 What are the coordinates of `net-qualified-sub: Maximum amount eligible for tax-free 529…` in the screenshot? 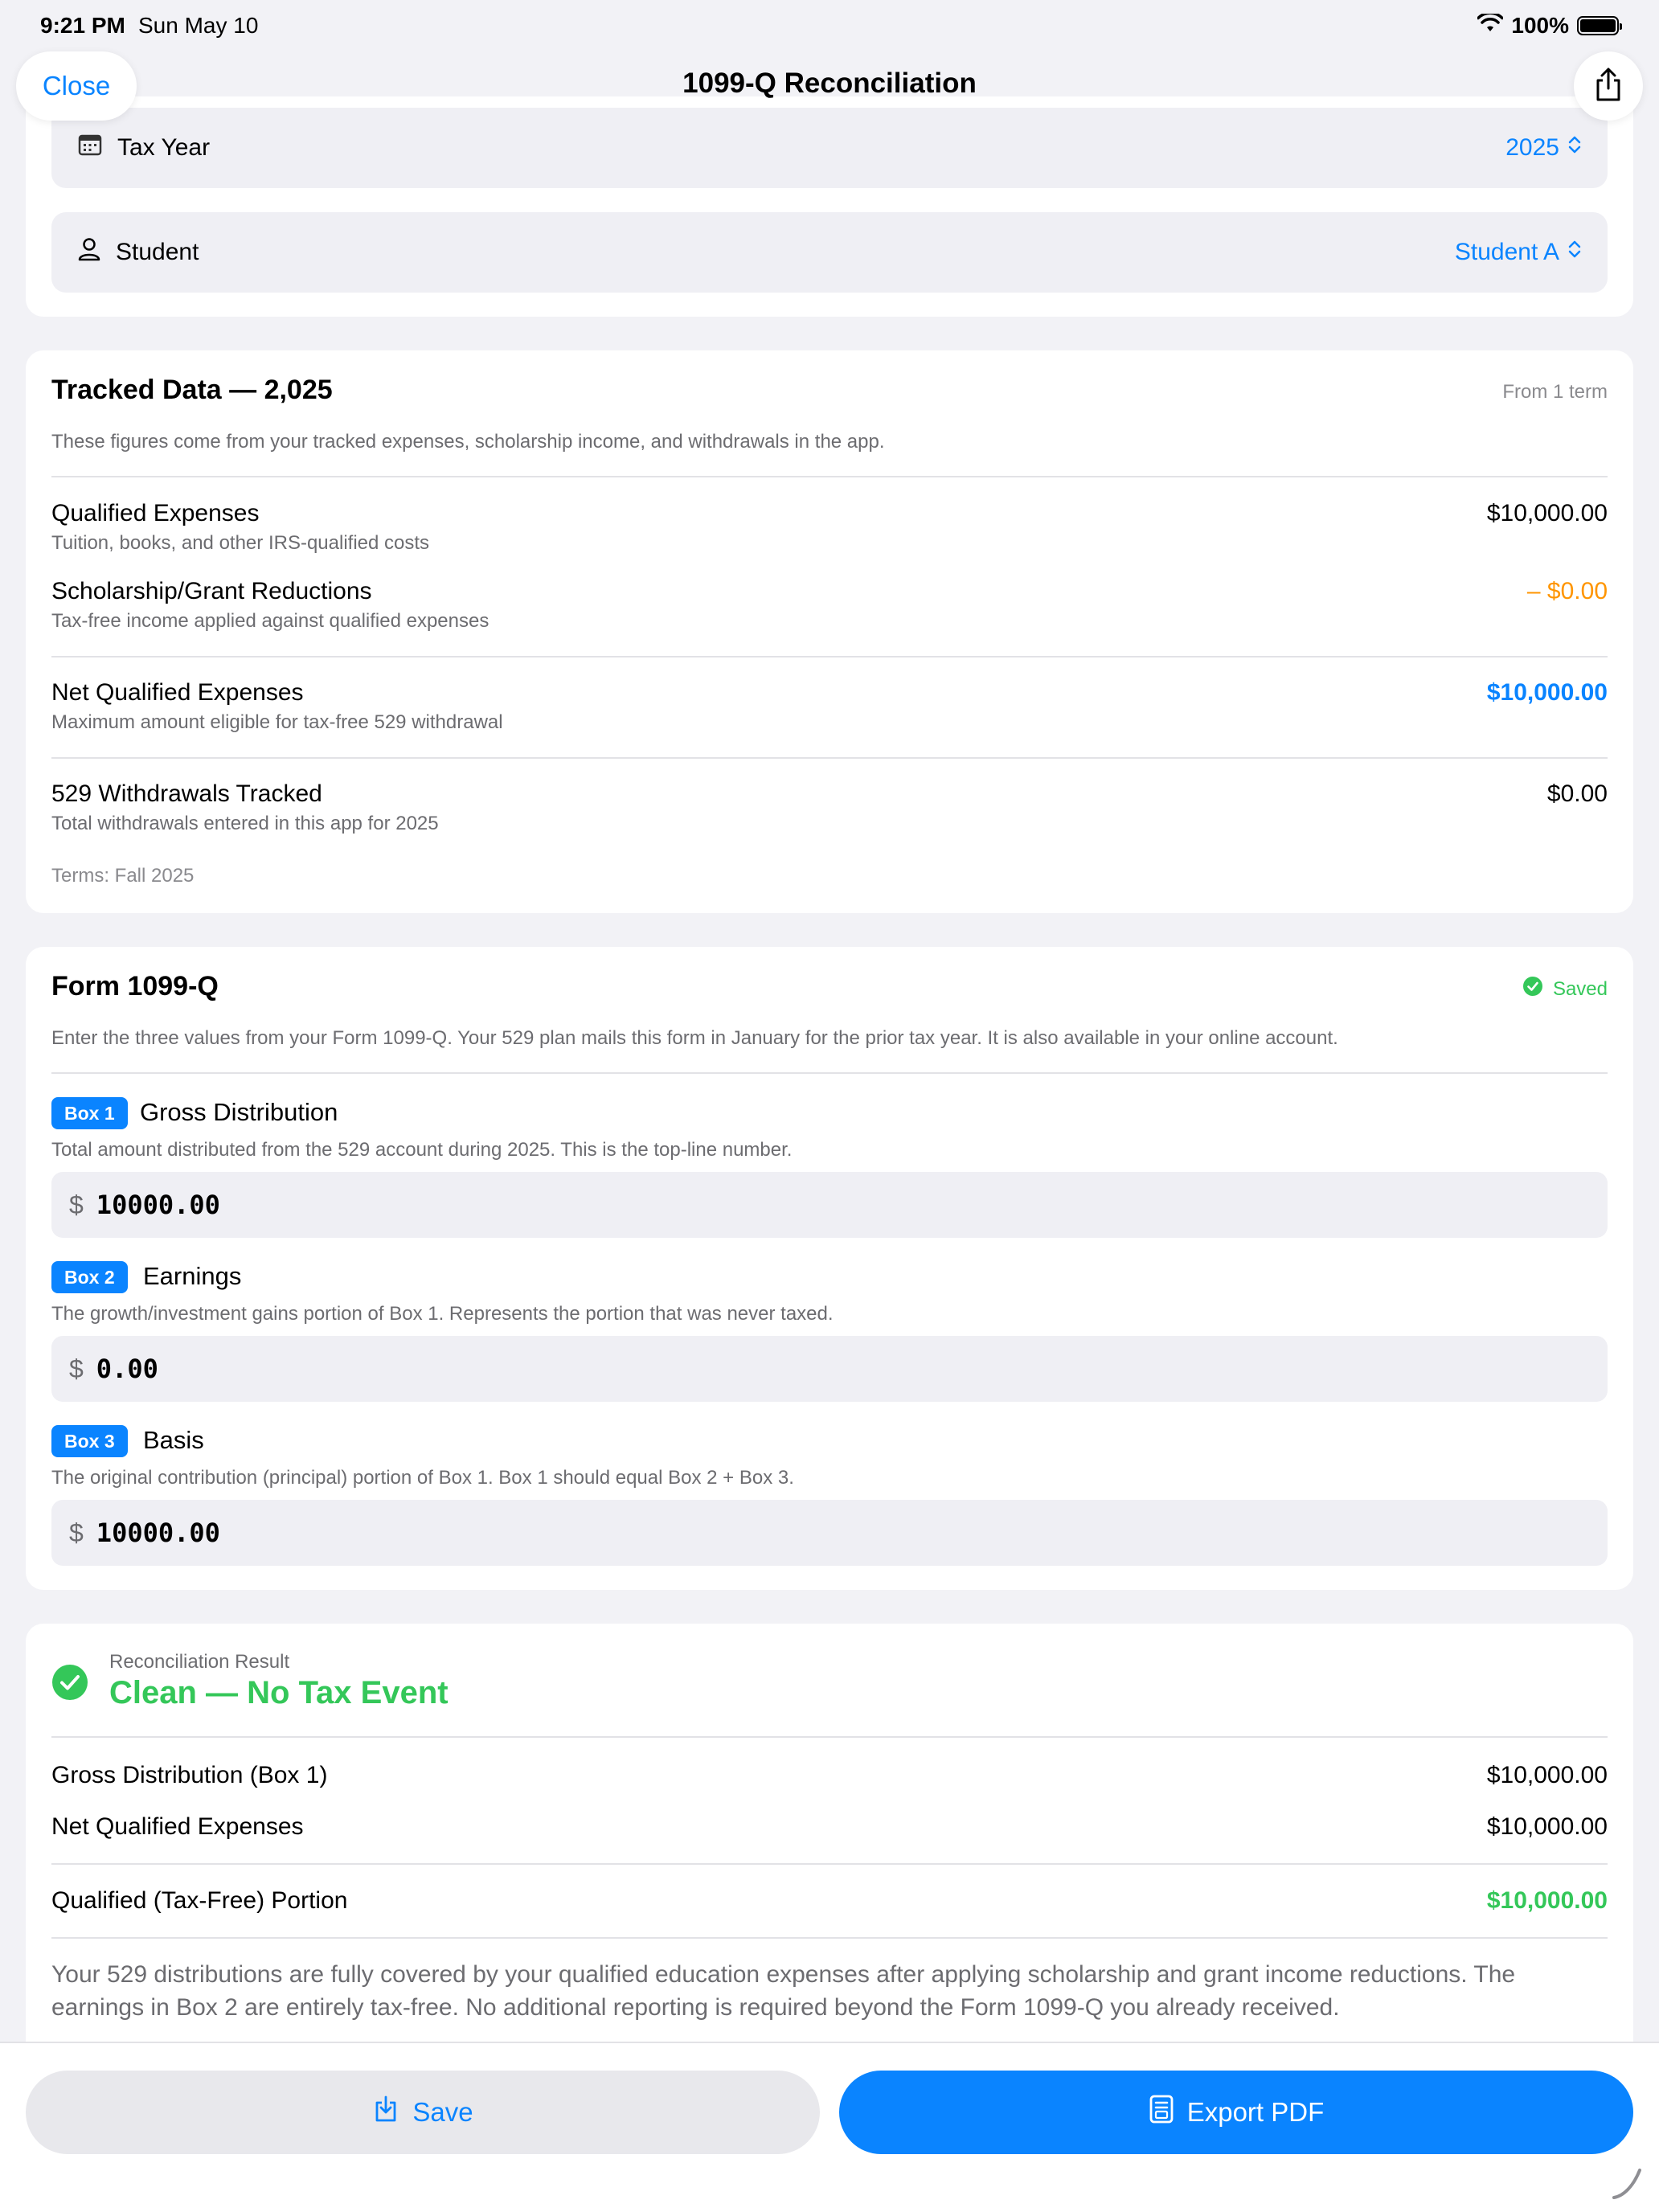 It's located at (277, 722).